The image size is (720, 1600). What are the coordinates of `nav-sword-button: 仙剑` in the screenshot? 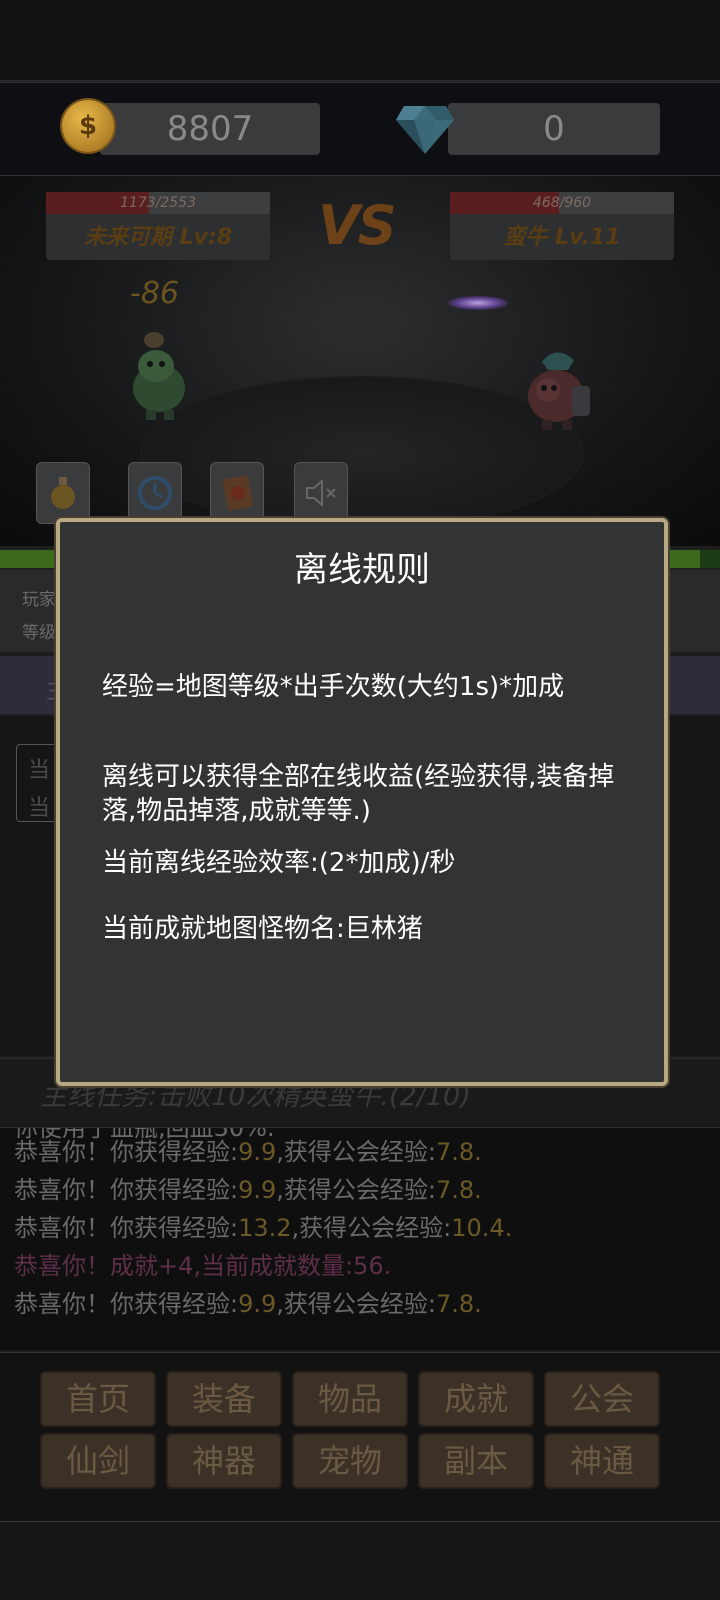 It's located at (98, 1461).